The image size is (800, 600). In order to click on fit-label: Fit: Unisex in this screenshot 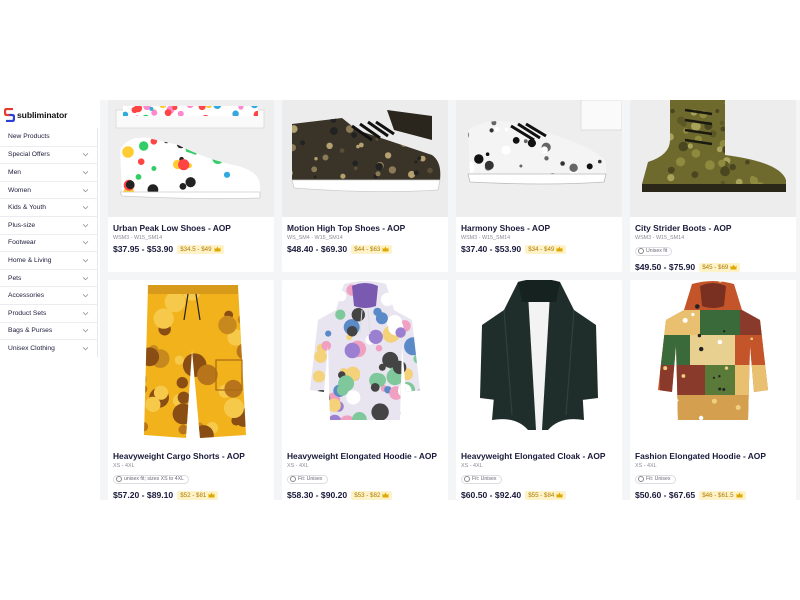, I will do `click(658, 479)`.